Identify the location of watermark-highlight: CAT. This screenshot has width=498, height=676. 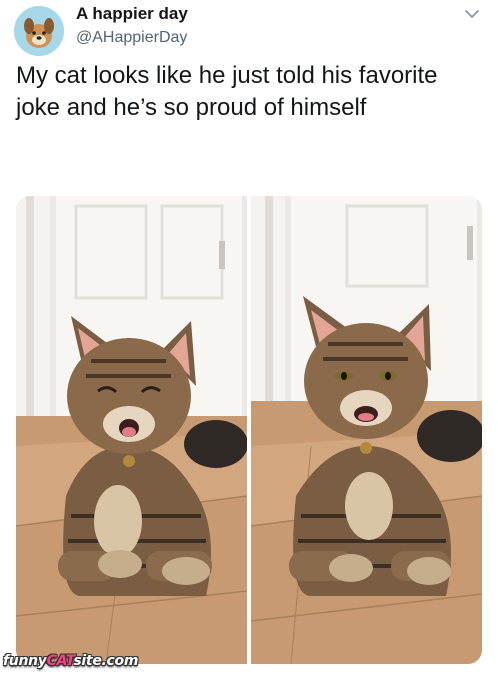
(60, 661).